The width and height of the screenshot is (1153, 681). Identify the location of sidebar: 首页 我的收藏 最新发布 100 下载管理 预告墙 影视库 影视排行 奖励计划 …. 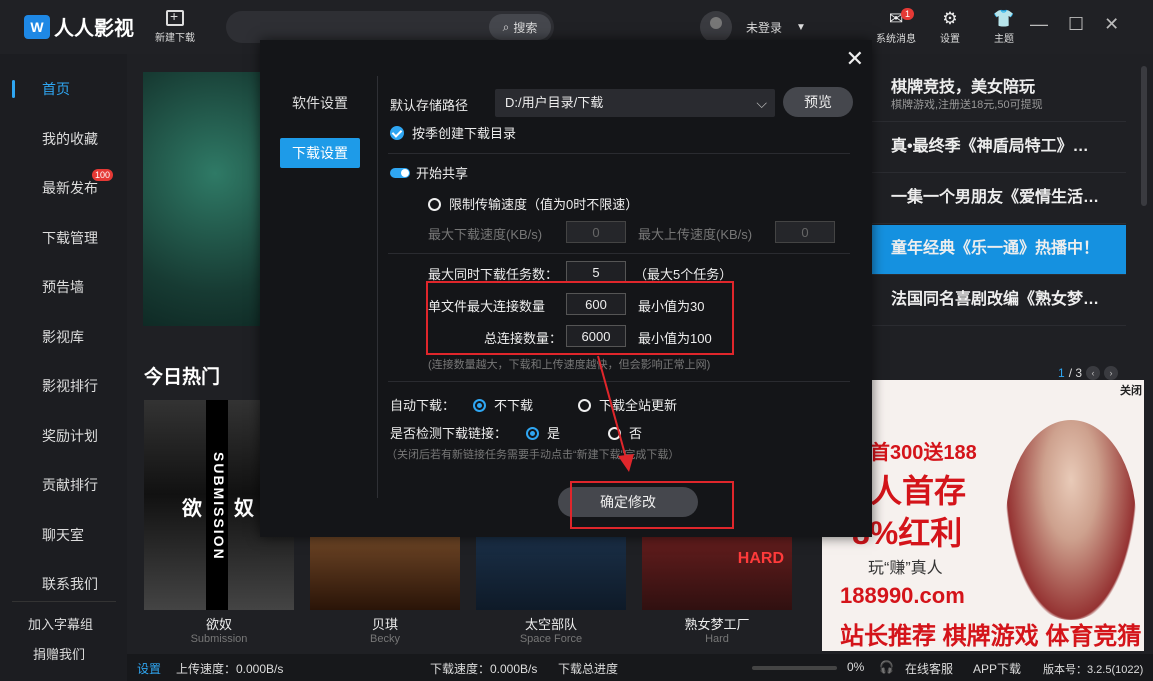
(63, 367).